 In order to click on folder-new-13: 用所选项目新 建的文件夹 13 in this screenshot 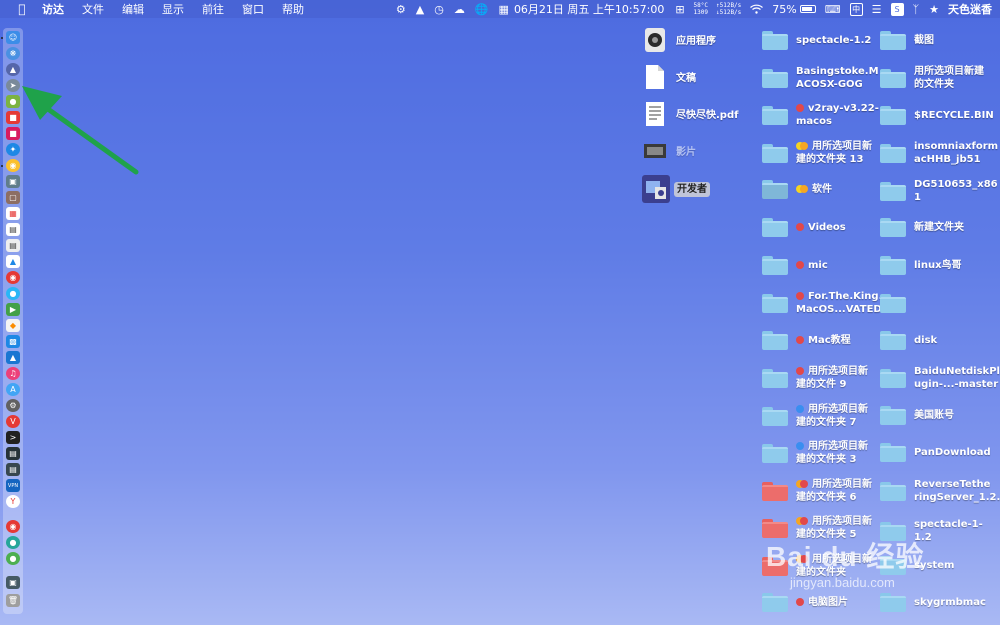, I will do `click(817, 153)`.